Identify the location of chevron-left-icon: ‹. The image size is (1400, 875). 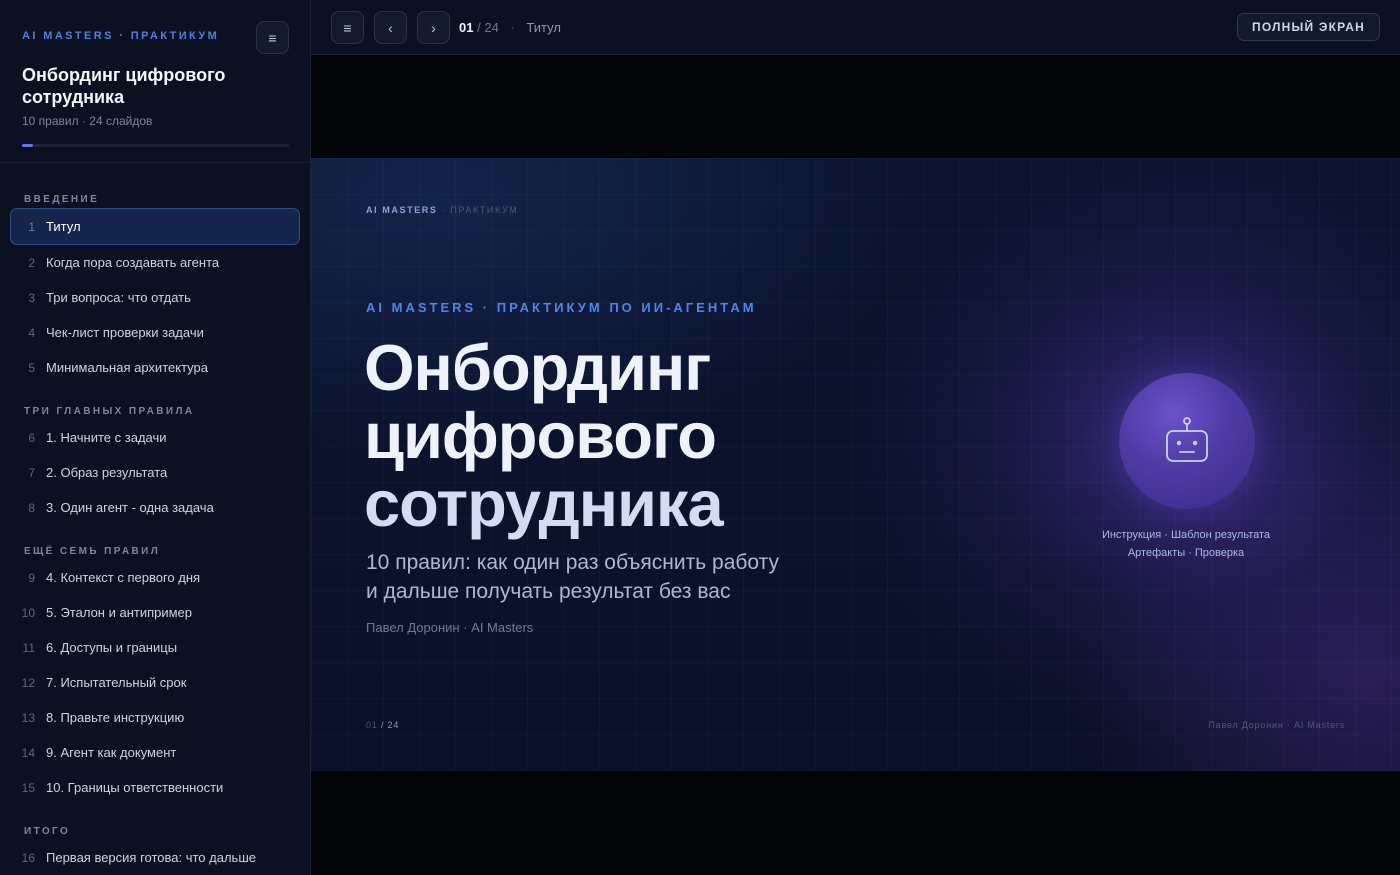
(390, 27).